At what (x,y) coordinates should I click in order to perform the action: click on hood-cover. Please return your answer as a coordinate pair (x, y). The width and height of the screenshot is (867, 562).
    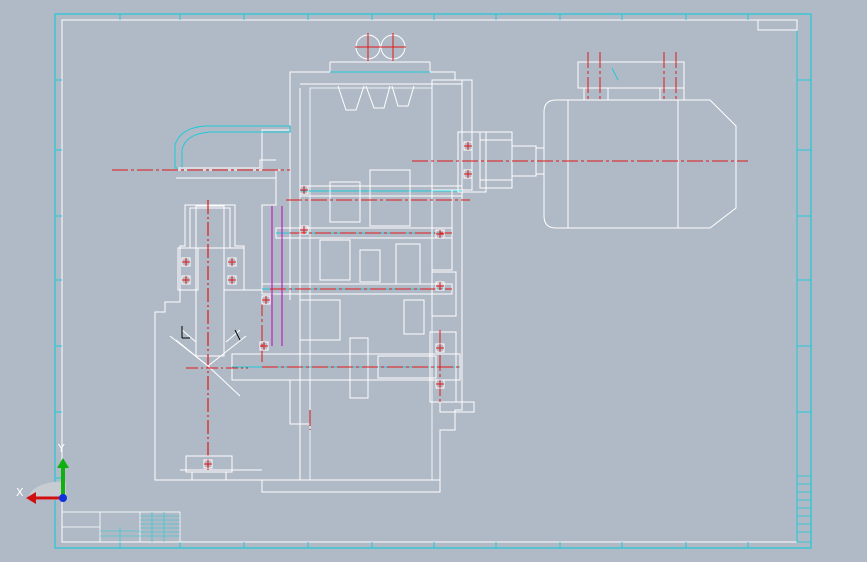
    Looking at the image, I should click on (232, 147).